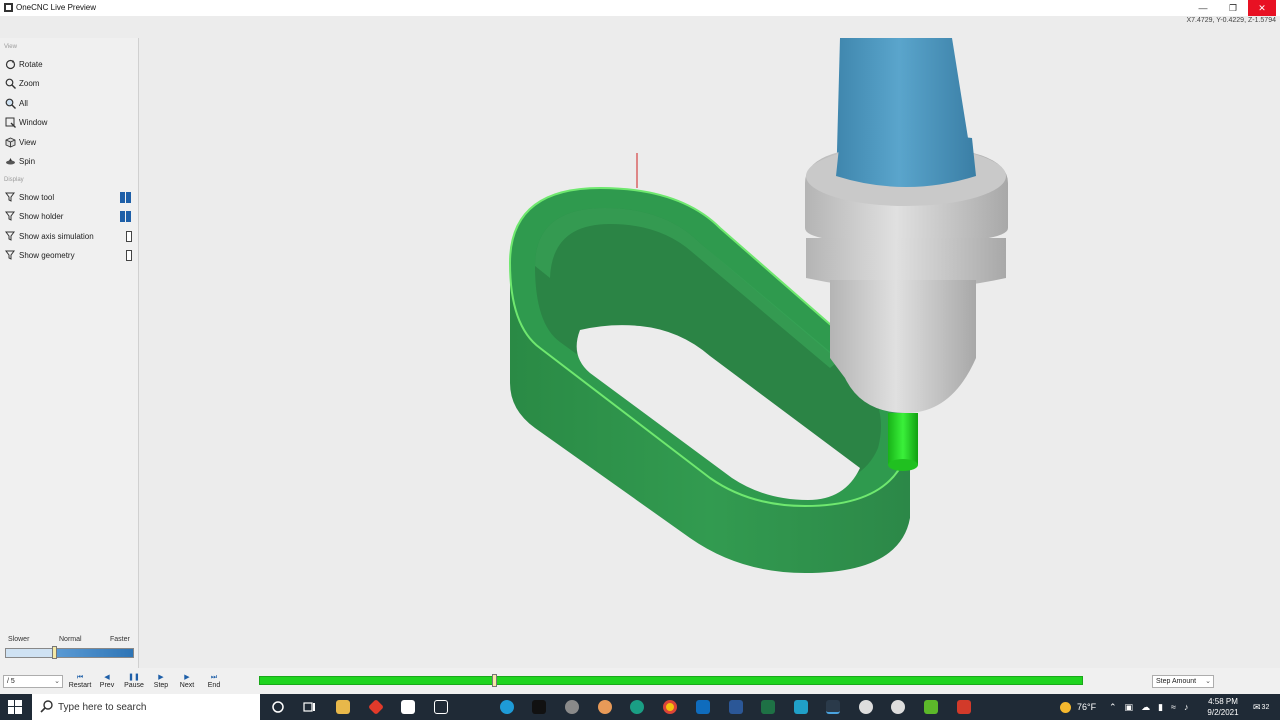 The image size is (1280, 720). Describe the element at coordinates (441, 707) in the screenshot. I see `lightning-app-icon` at that location.